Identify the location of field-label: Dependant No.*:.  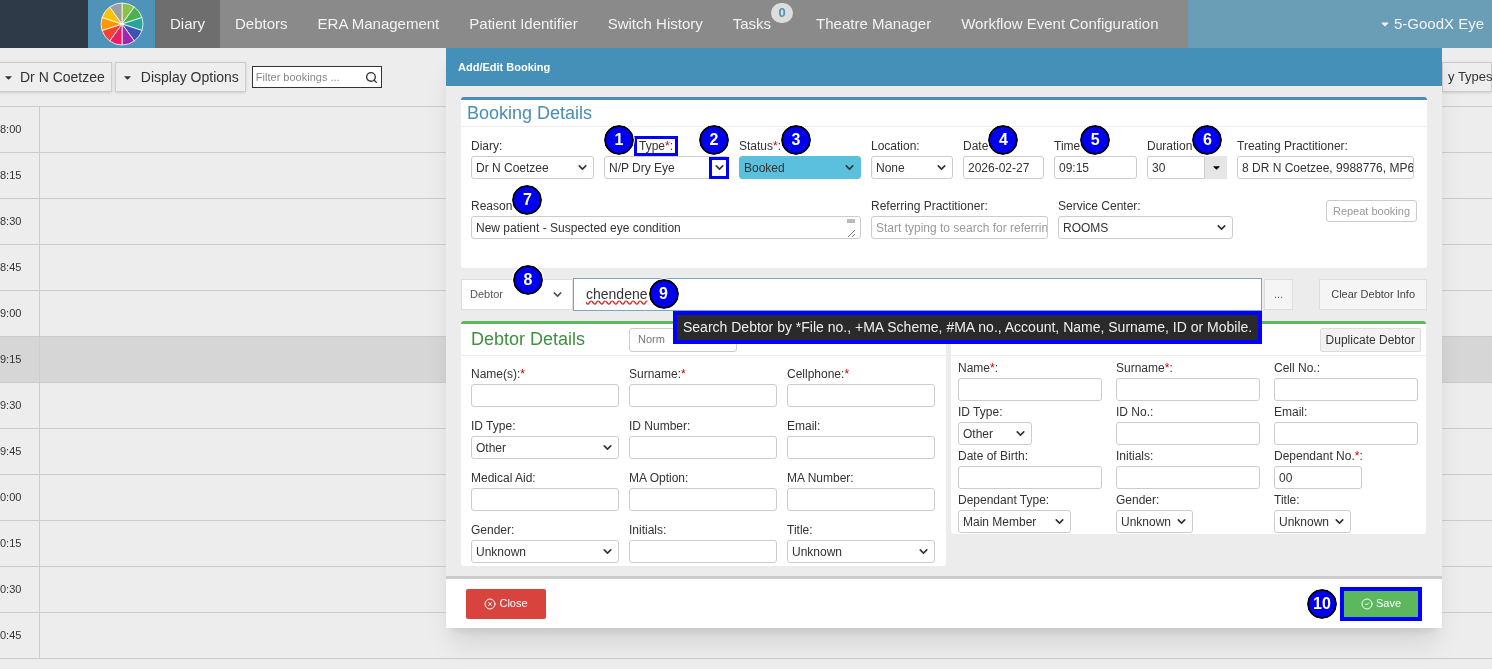
(1318, 456).